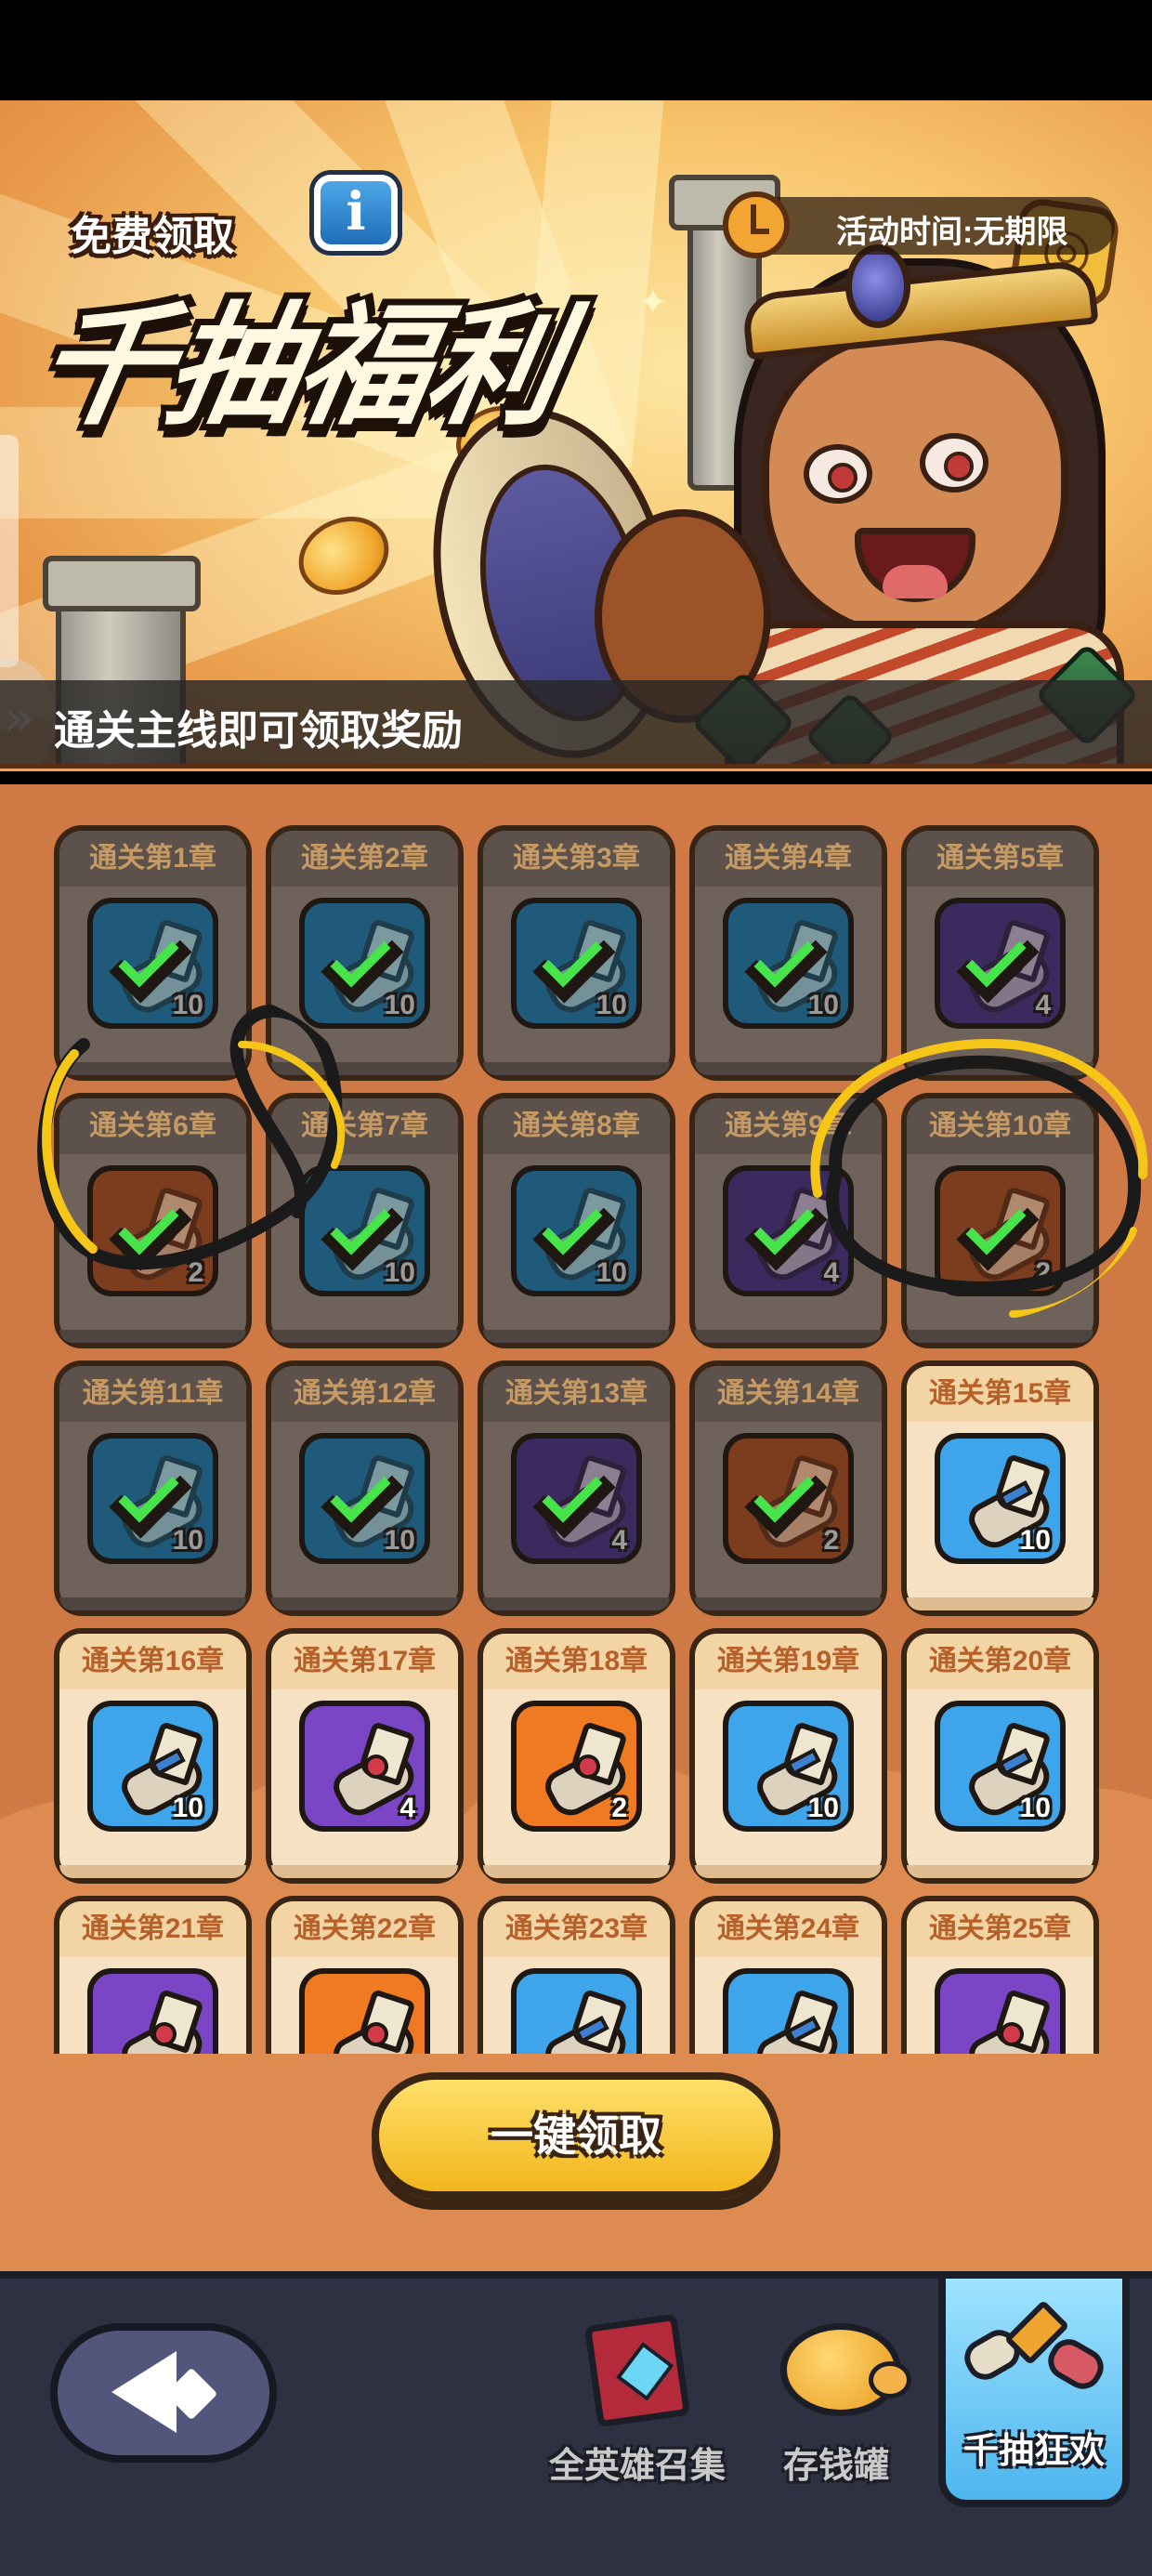  I want to click on reward-cell: 通关第17章 4, so click(365, 1756).